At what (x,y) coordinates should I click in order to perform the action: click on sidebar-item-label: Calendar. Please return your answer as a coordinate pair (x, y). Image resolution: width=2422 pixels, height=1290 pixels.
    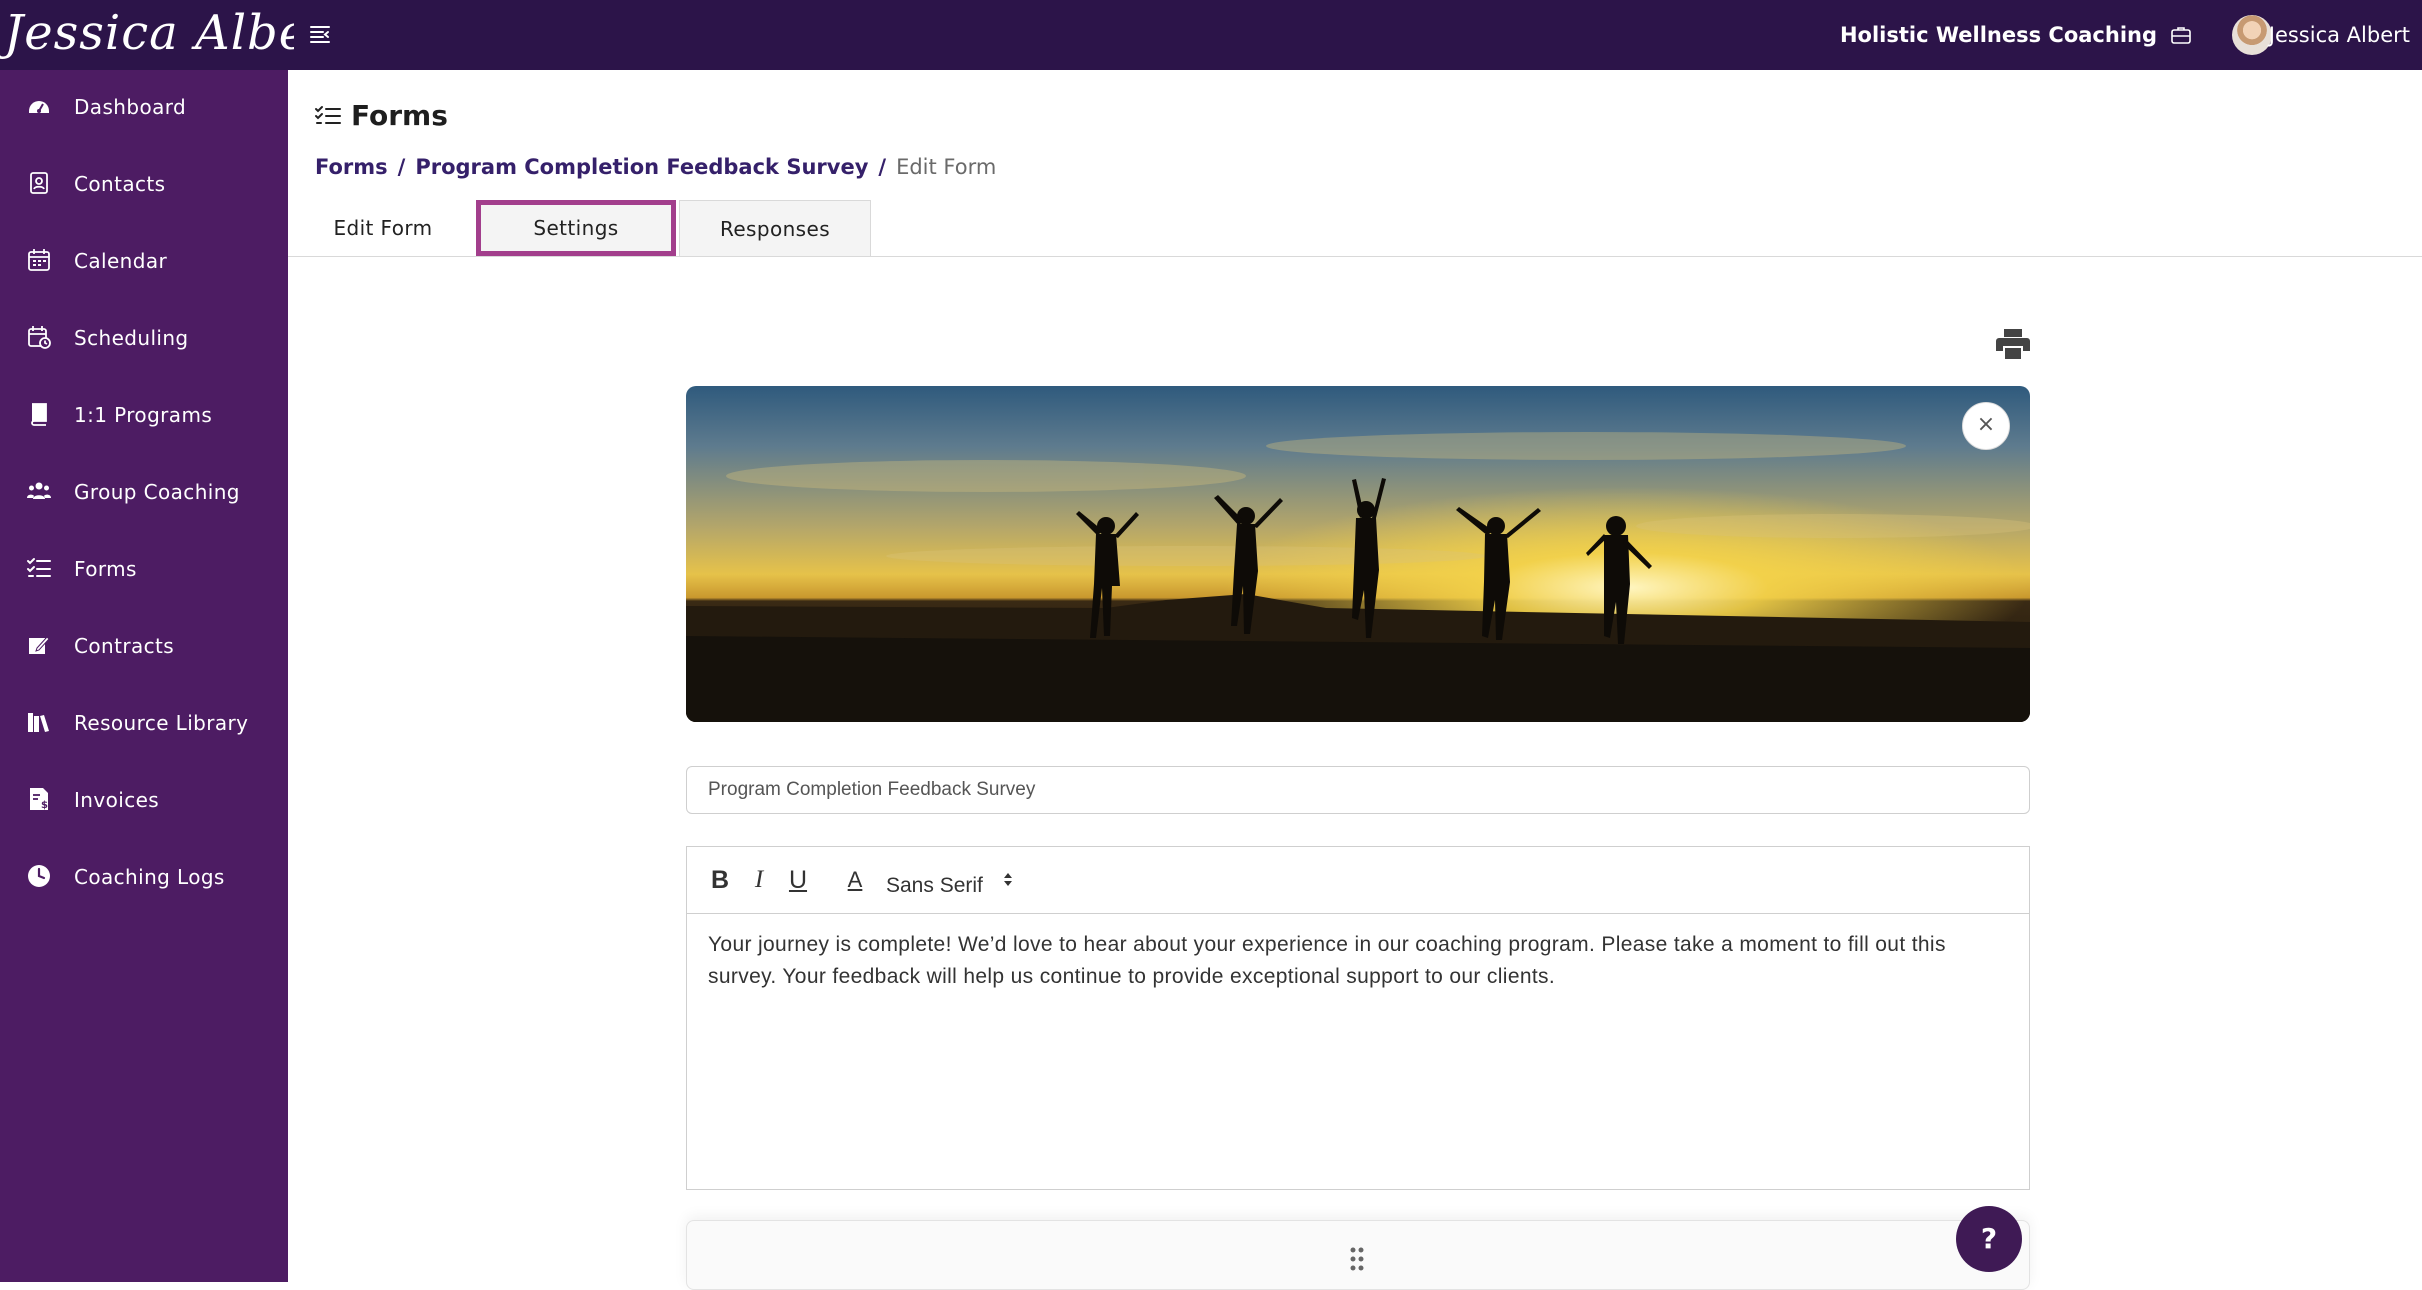
    Looking at the image, I should click on (121, 261).